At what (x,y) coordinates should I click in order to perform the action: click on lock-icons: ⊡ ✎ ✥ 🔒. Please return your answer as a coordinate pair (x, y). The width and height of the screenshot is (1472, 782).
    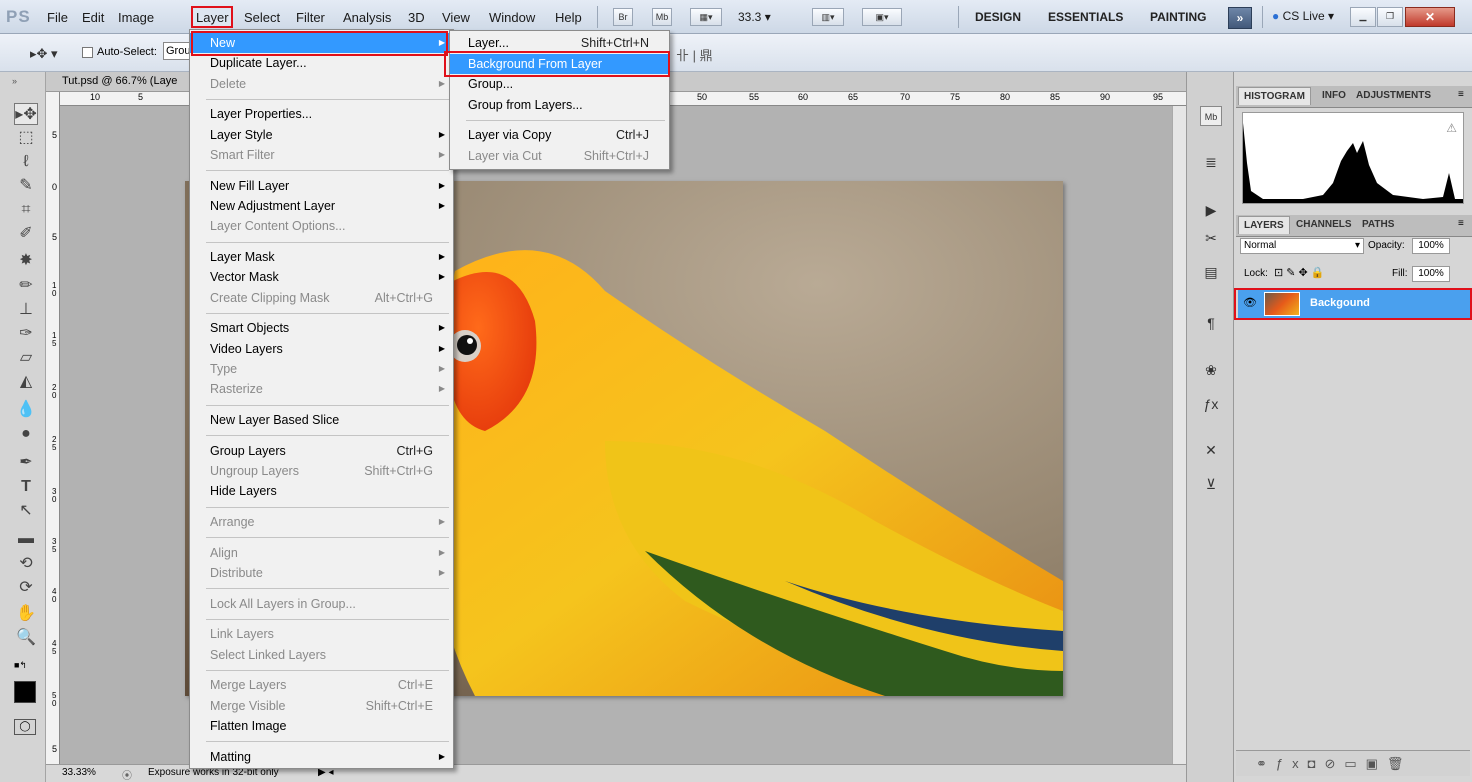
    Looking at the image, I should click on (1299, 272).